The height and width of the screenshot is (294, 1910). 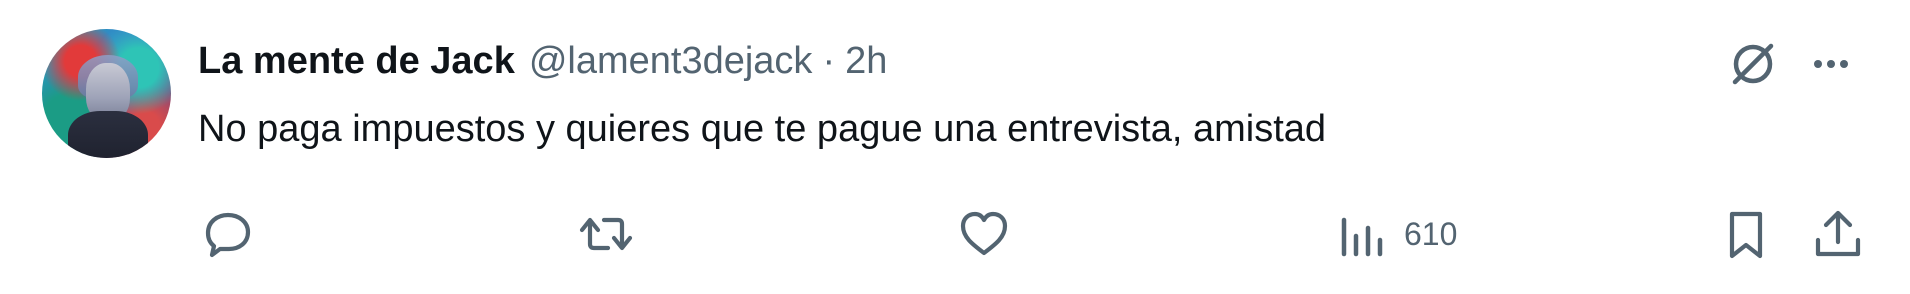 What do you see at coordinates (1396, 234) in the screenshot?
I see `views-button: 610` at bounding box center [1396, 234].